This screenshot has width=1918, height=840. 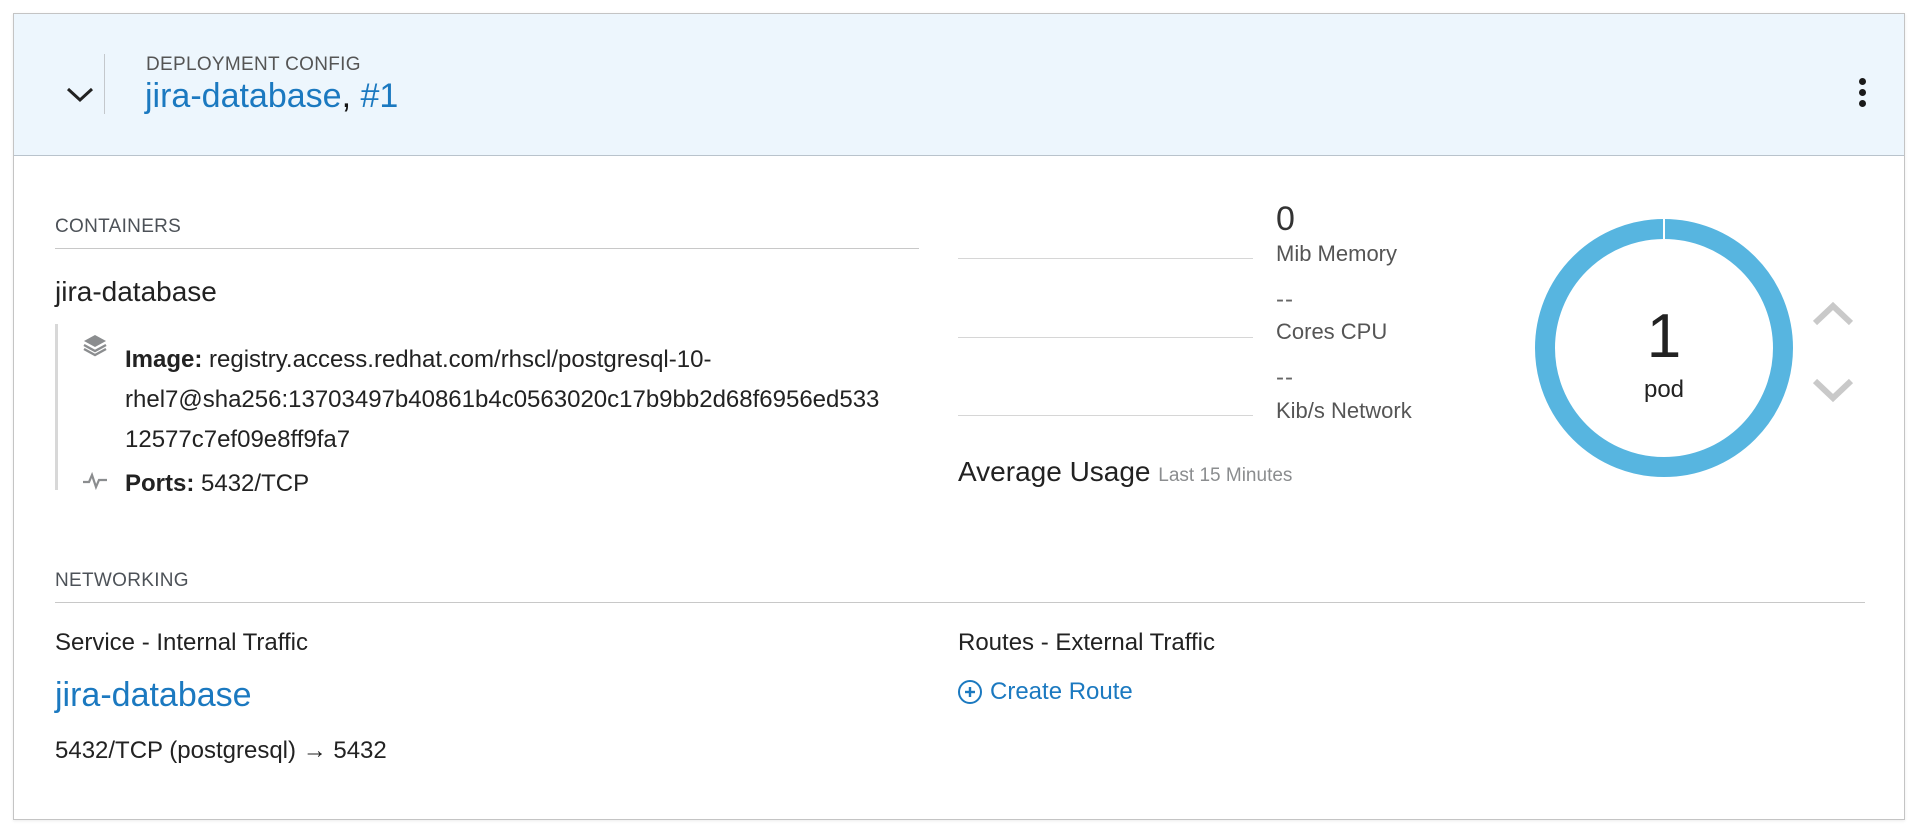 I want to click on routes-heading: Routes - External Traffic, so click(x=1086, y=642).